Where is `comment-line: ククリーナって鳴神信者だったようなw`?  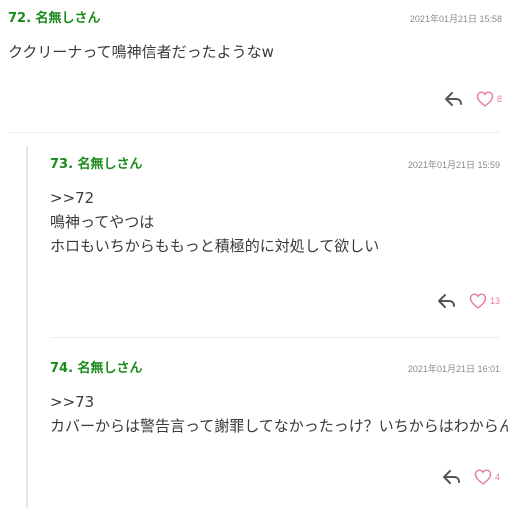
comment-line: ククリーナって鳴神信者だったようなw is located at coordinates (141, 52).